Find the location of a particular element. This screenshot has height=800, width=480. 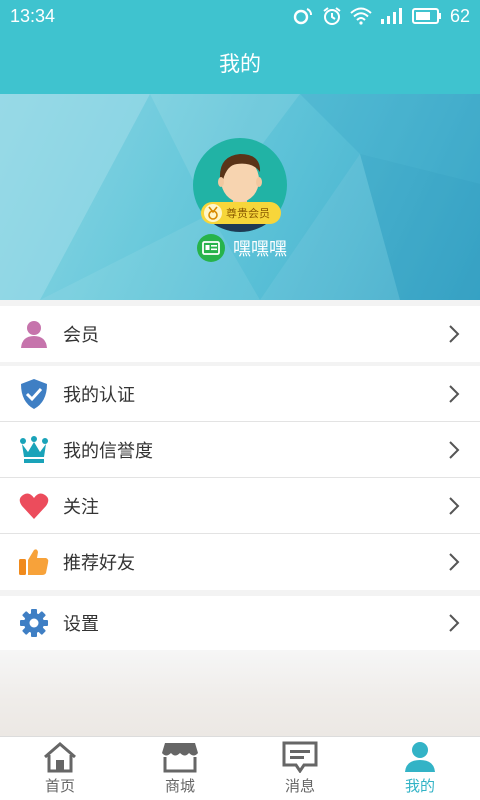

vip-badge: 尊贵会员 is located at coordinates (241, 213).